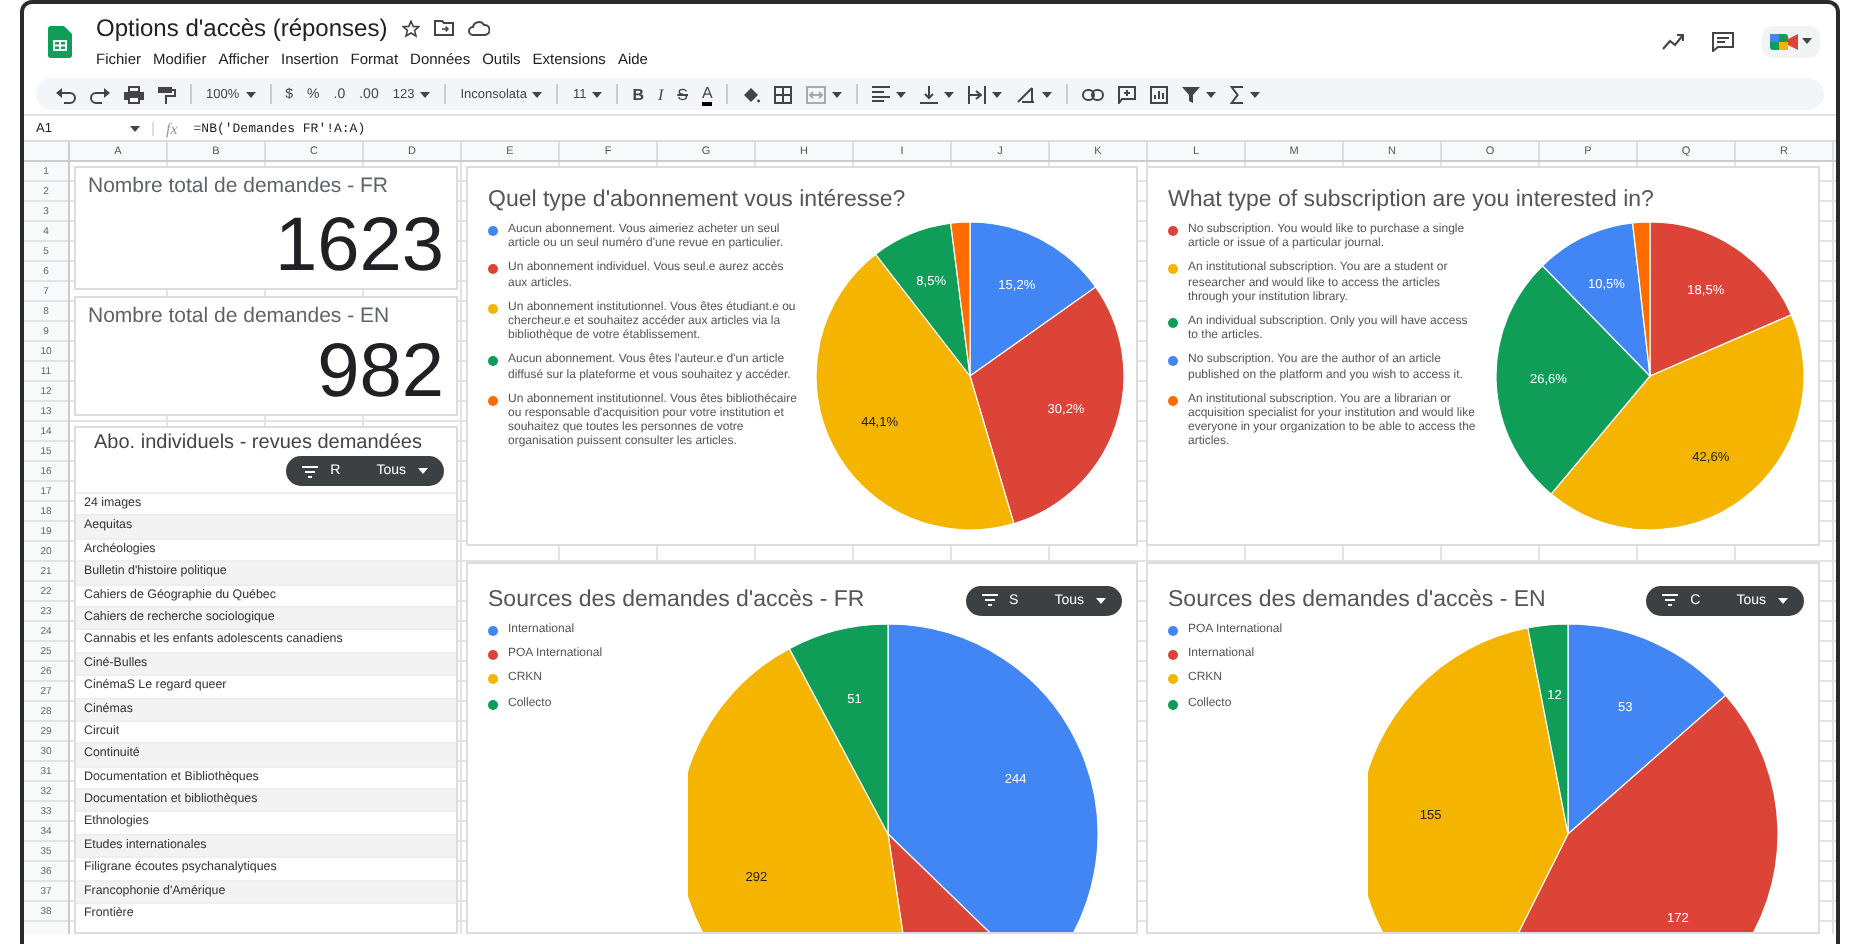 This screenshot has height=944, width=1852. What do you see at coordinates (134, 94) in the screenshot?
I see `print-icon` at bounding box center [134, 94].